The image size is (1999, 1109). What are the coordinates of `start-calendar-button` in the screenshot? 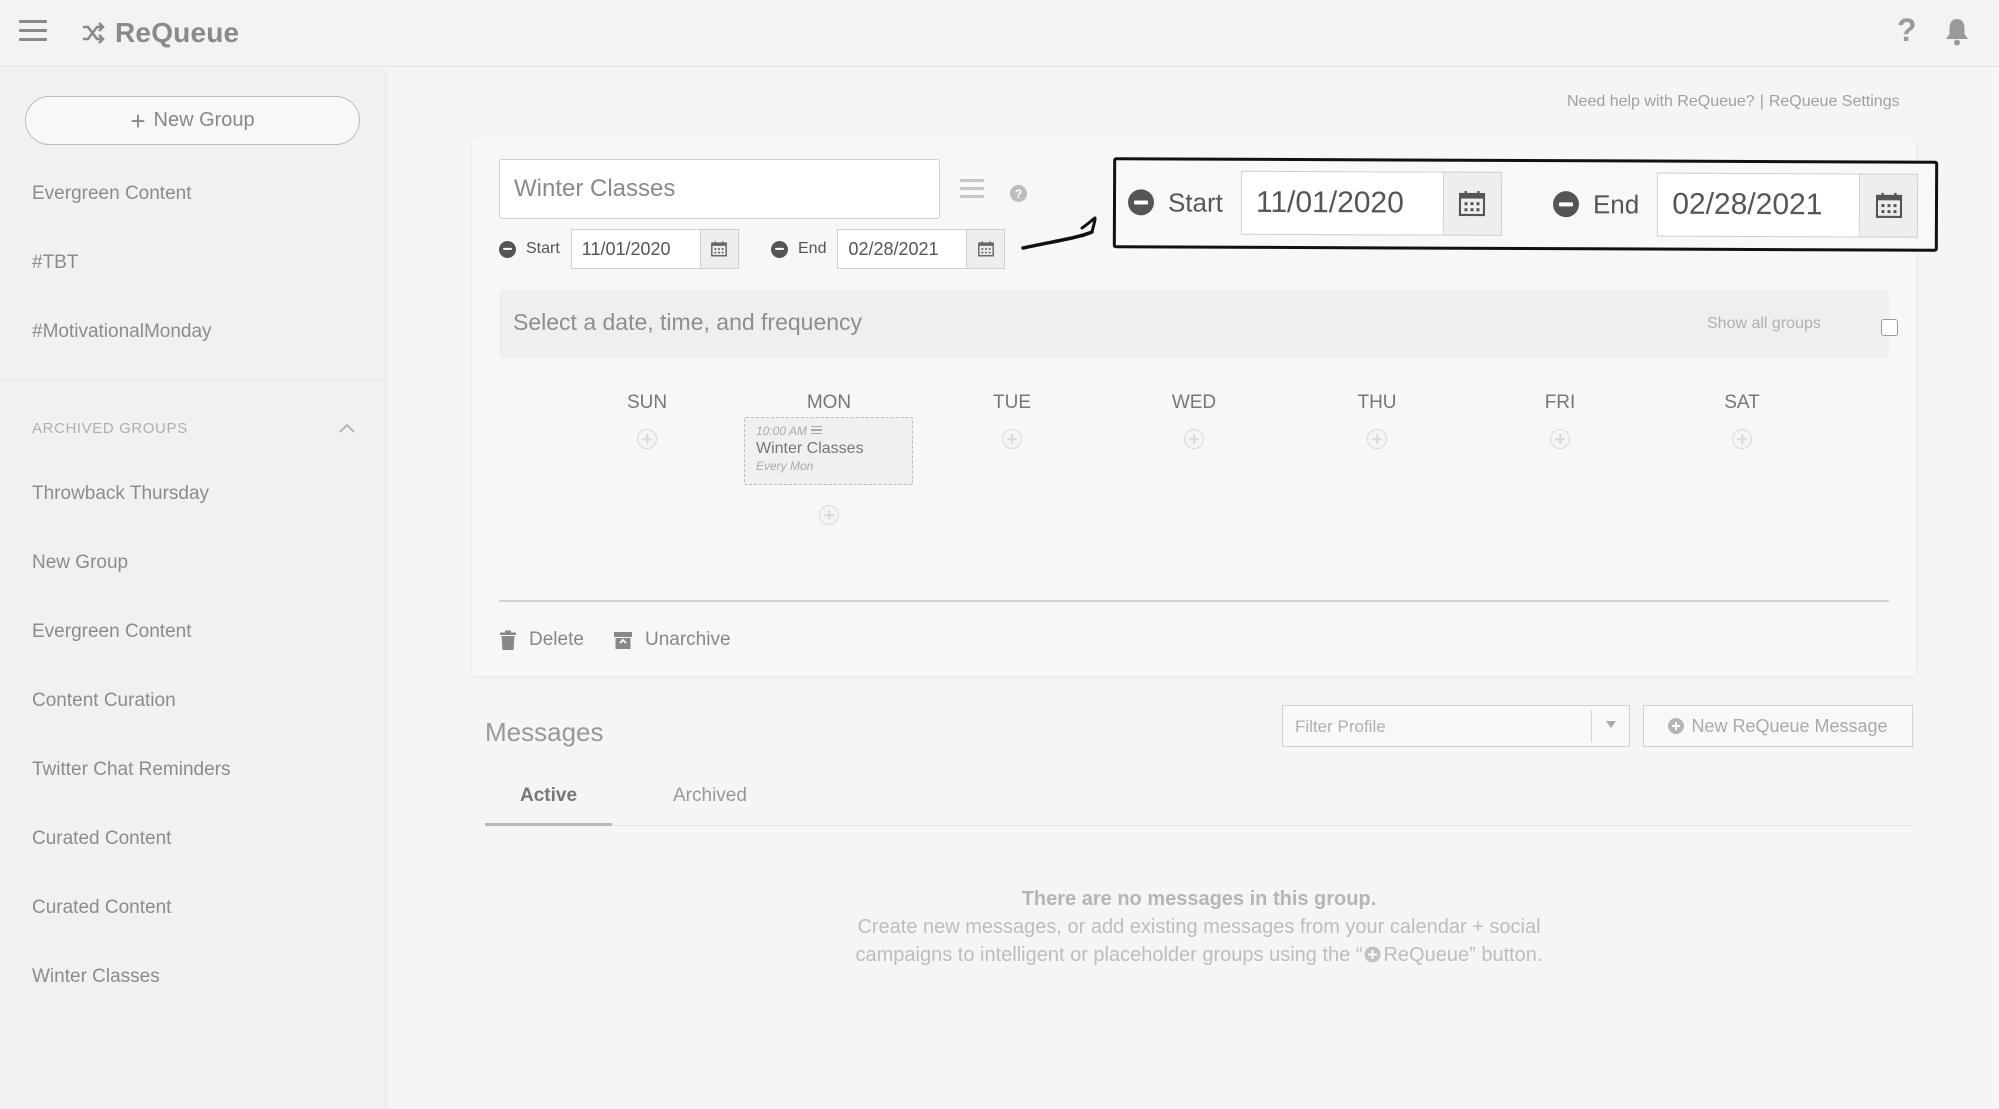 It's located at (719, 249).